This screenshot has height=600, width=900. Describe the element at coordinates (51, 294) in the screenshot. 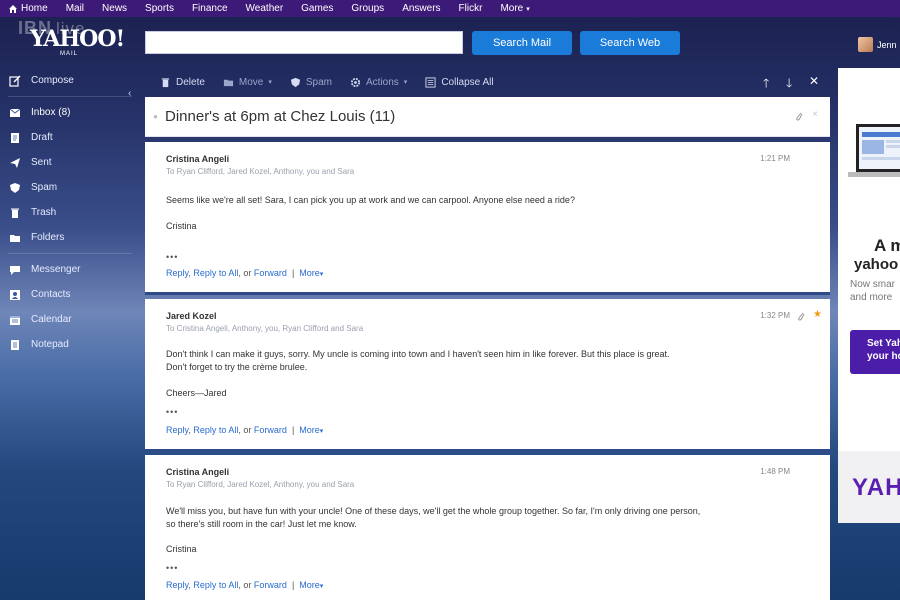

I see `sidebar-item-label: Contacts` at that location.